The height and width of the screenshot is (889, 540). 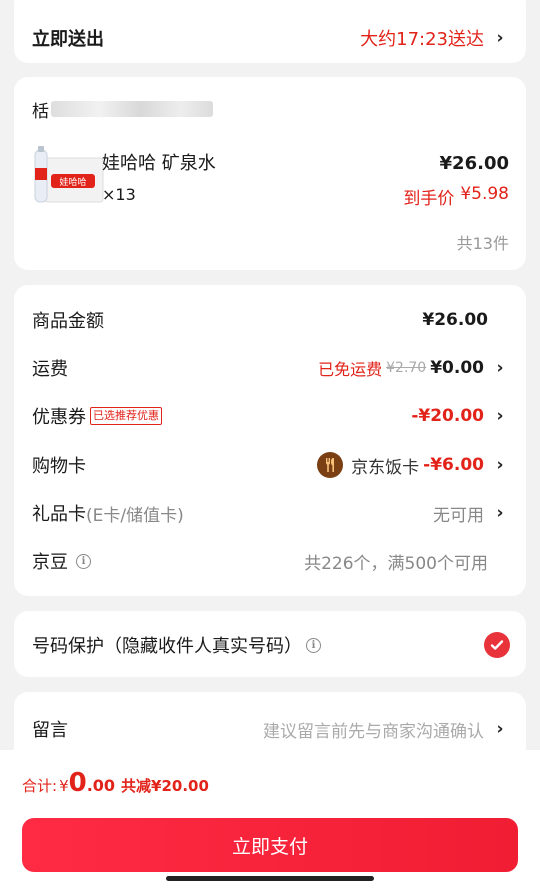 I want to click on total-summary: 合计: ¥ 0 .00 共减¥20.00, so click(x=115, y=783).